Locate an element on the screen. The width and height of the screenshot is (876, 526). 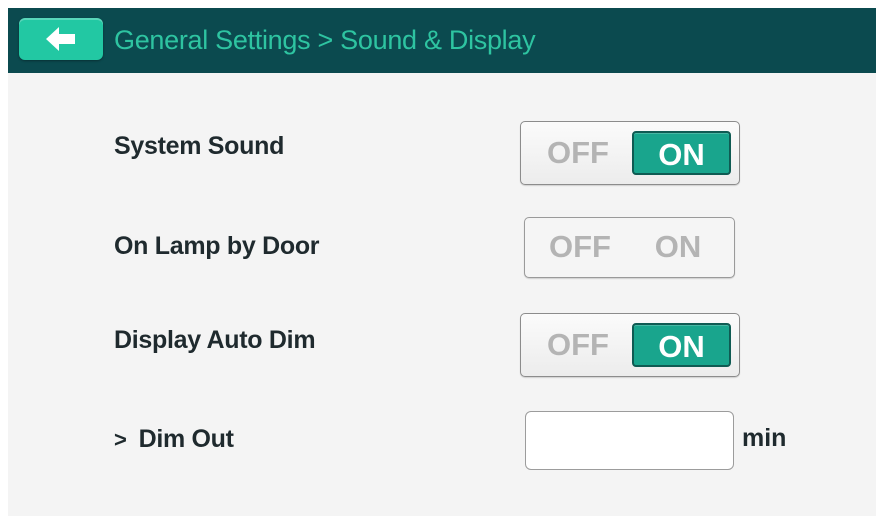
dim-out-label-row: > Dim Out is located at coordinates (174, 439).